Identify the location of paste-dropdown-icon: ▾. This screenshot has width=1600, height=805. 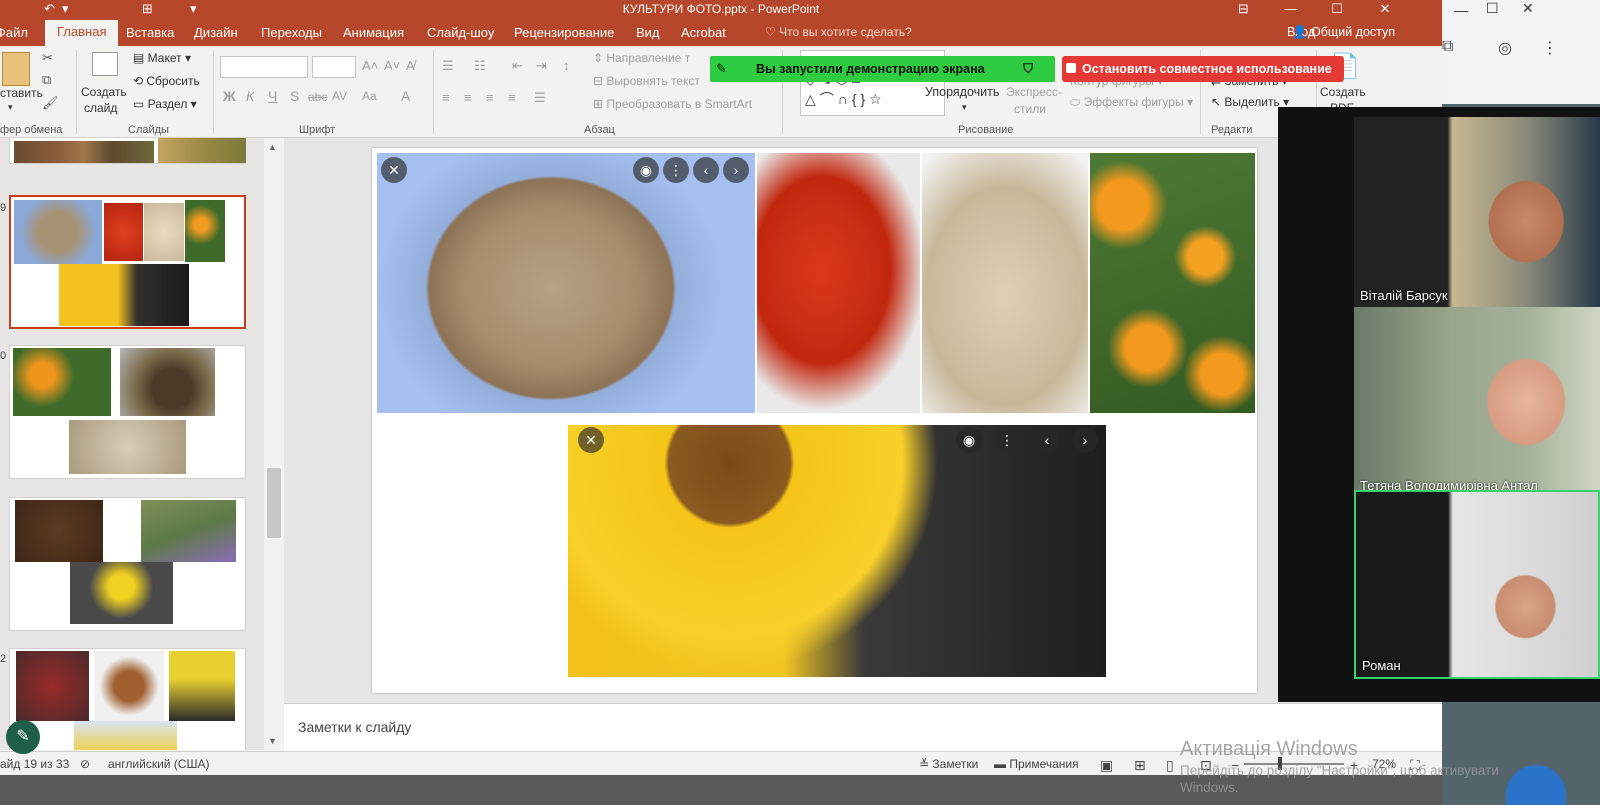
(10, 107).